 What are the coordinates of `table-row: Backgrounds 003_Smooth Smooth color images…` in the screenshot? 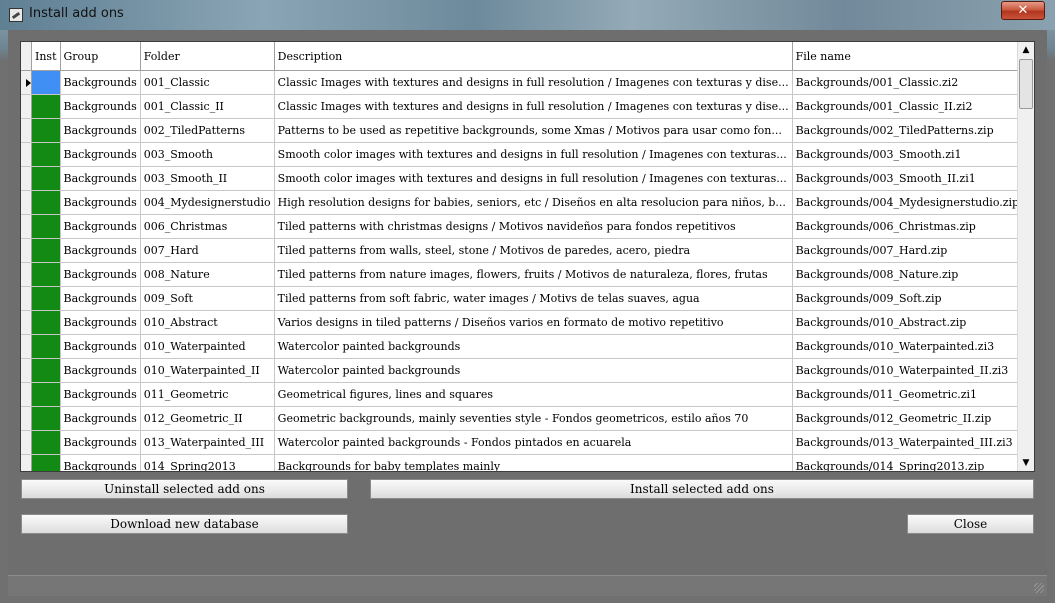 It's located at (527, 154).